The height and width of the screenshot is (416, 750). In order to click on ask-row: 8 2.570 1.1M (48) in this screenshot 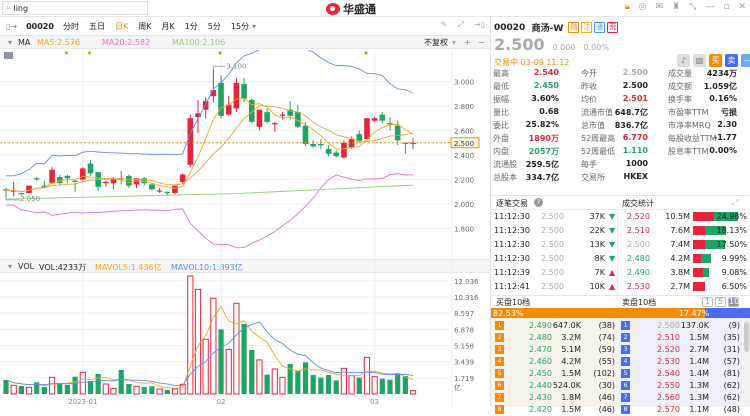, I will do `click(680, 409)`.